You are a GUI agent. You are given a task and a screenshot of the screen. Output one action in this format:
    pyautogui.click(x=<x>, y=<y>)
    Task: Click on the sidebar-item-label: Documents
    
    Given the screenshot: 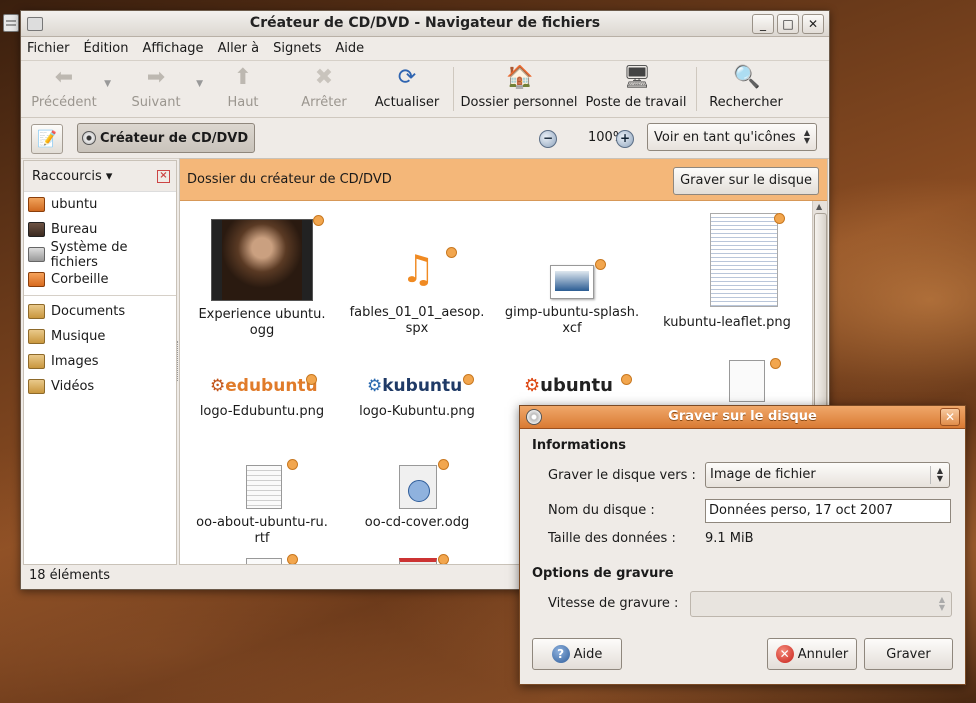 What is the action you would take?
    pyautogui.click(x=88, y=311)
    